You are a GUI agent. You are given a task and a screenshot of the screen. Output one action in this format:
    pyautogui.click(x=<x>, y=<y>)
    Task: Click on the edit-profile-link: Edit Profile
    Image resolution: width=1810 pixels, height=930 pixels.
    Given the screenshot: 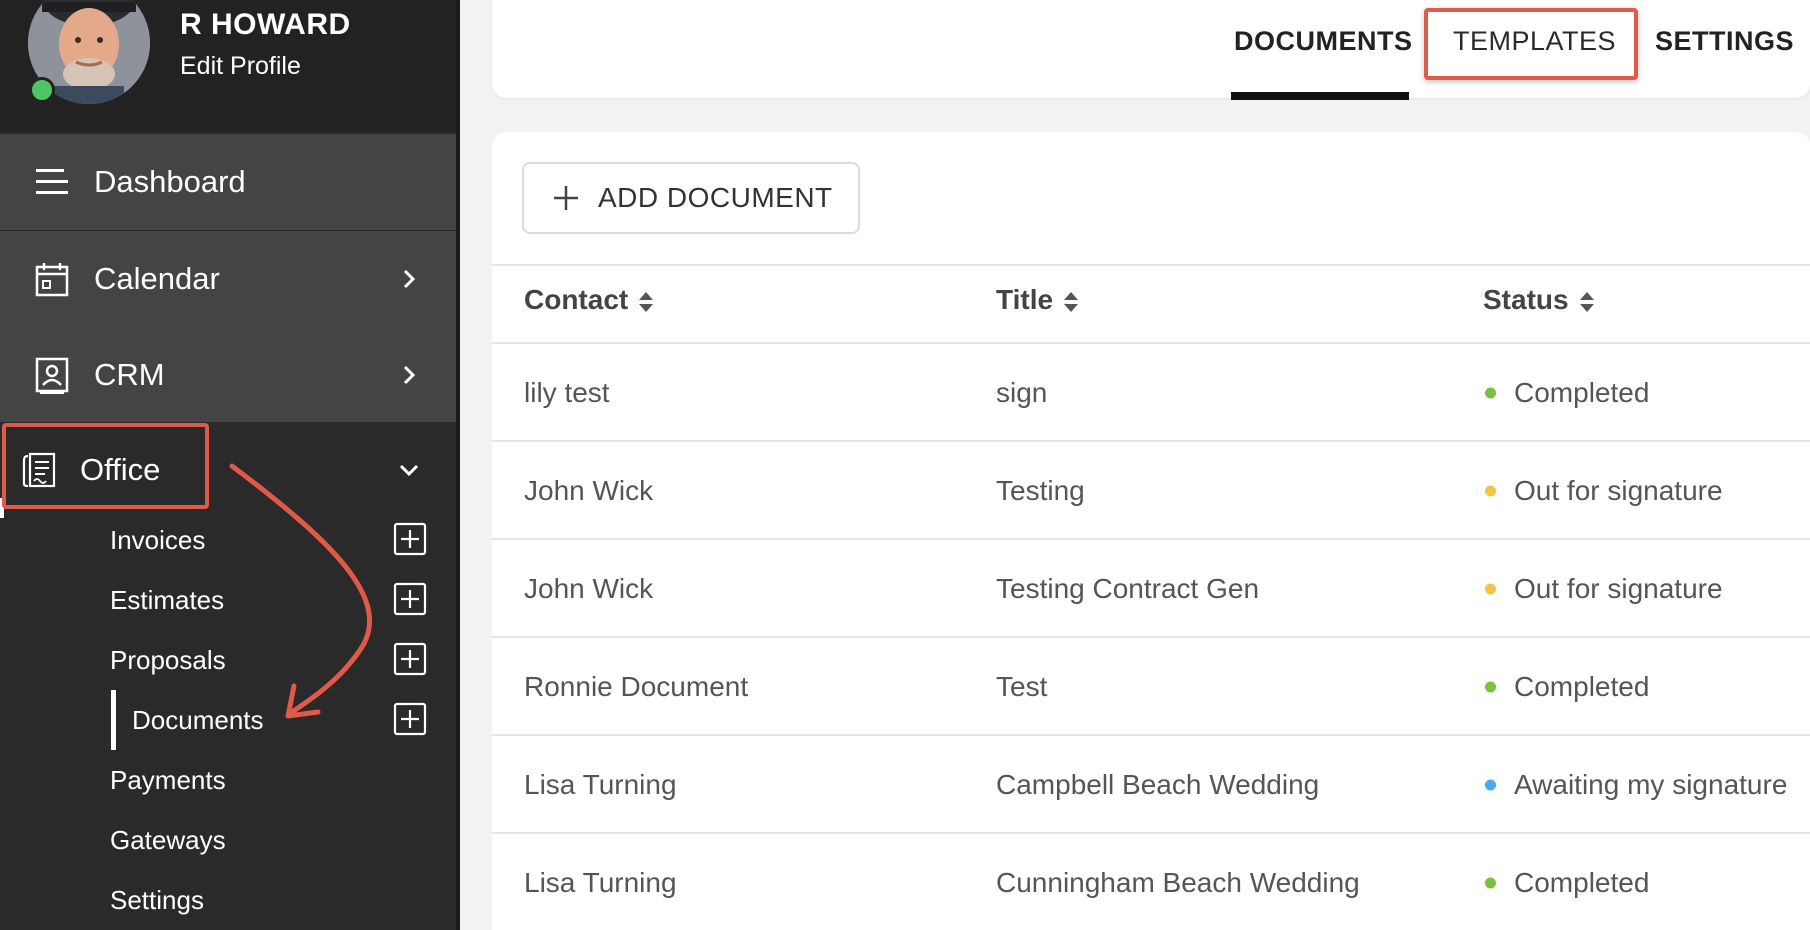 What is the action you would take?
    pyautogui.click(x=240, y=66)
    